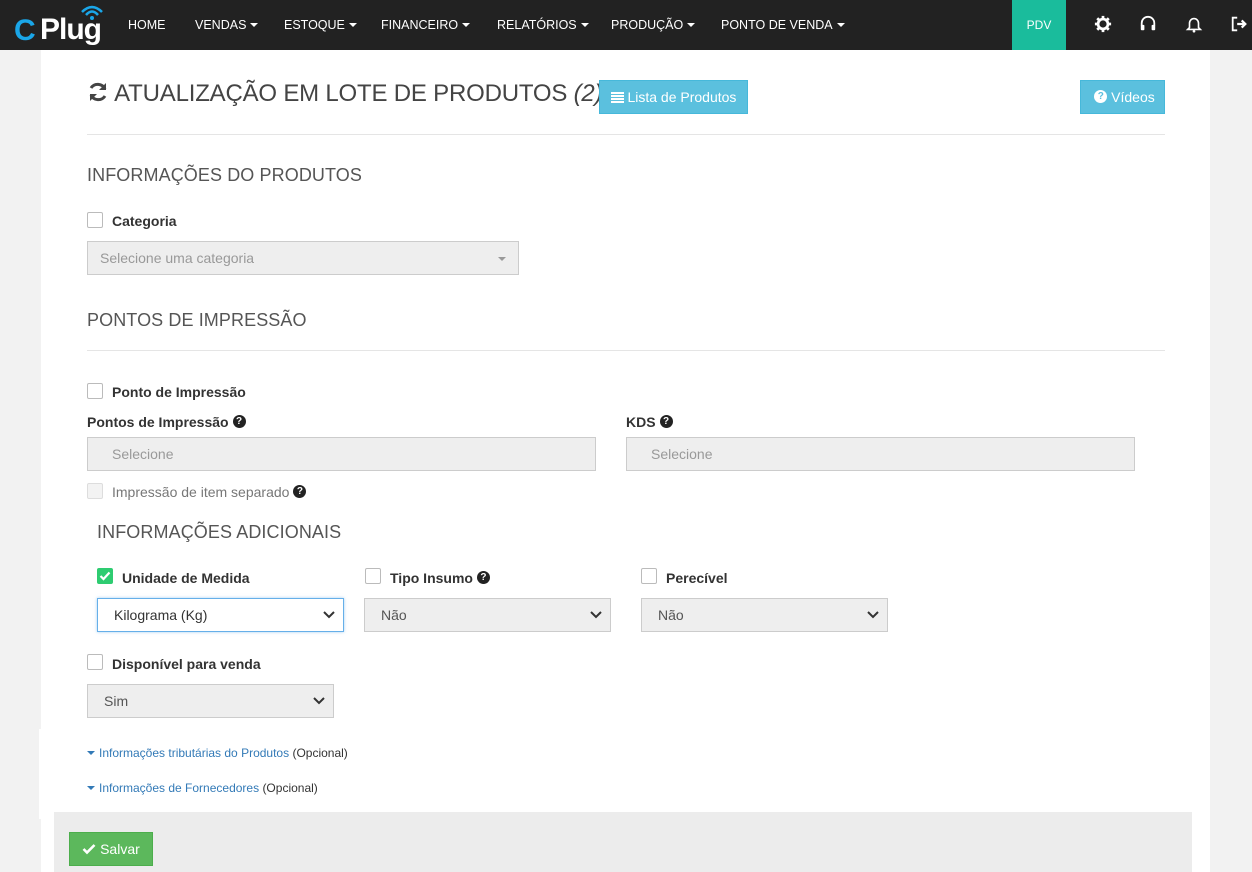  Describe the element at coordinates (186, 578) in the screenshot. I see `unidade-medida-label: Unidade de Medida` at that location.